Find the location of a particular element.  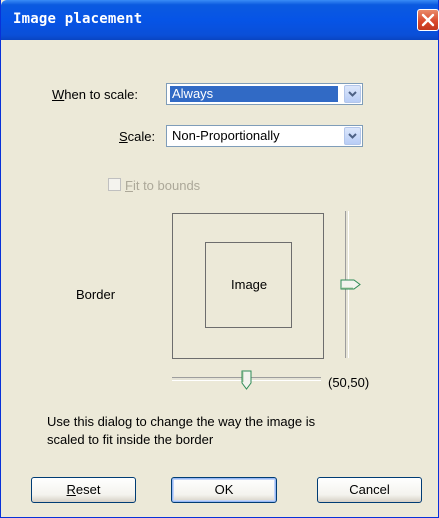

when-to-scale-label: When to scale: is located at coordinates (95, 94).